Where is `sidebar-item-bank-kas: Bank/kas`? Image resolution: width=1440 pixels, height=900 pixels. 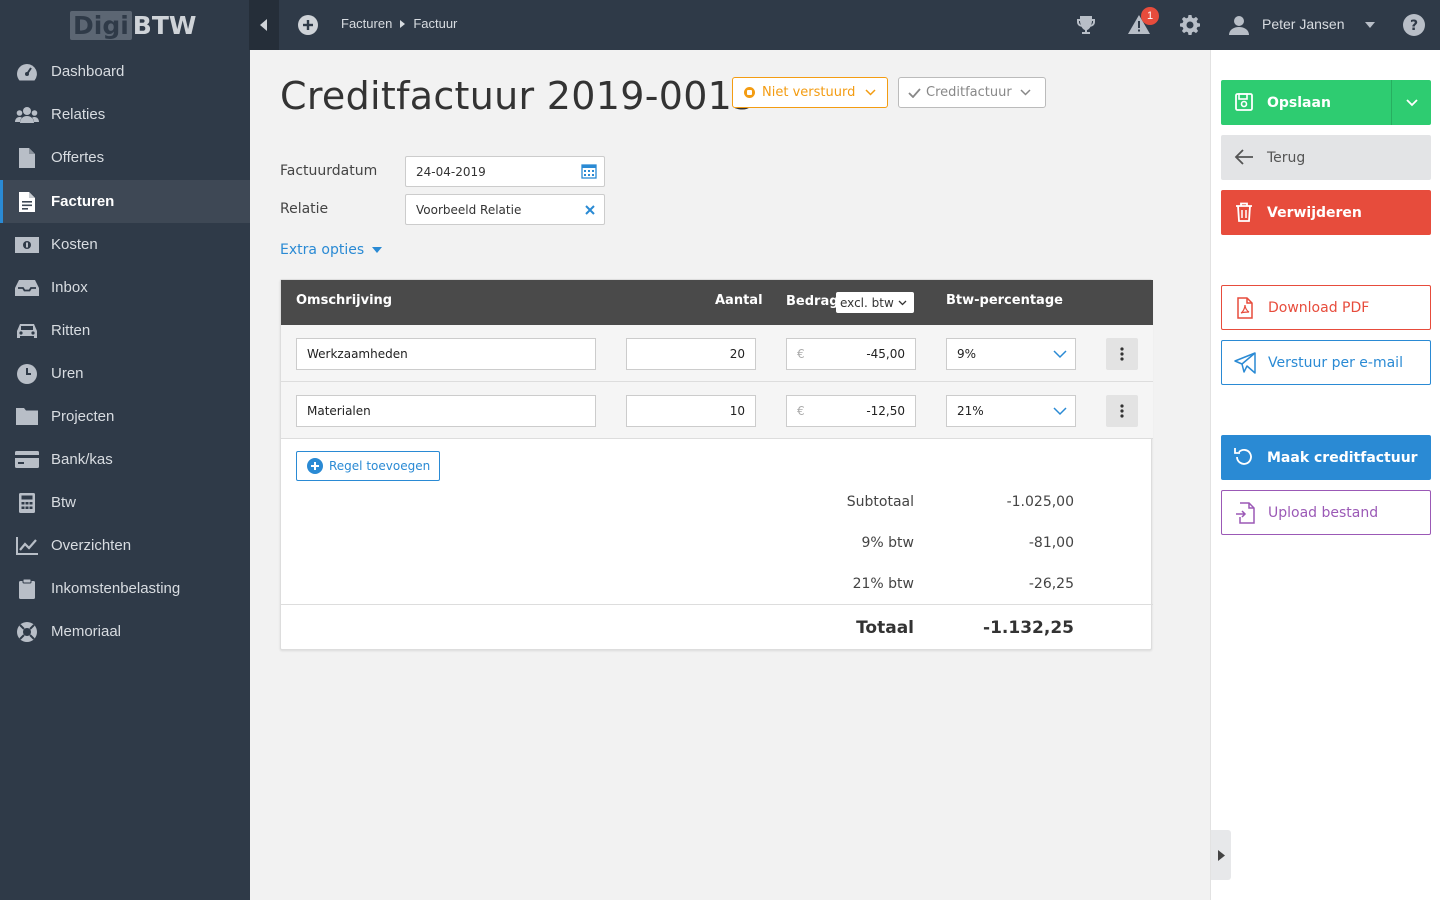 sidebar-item-bank-kas: Bank/kas is located at coordinates (125, 459).